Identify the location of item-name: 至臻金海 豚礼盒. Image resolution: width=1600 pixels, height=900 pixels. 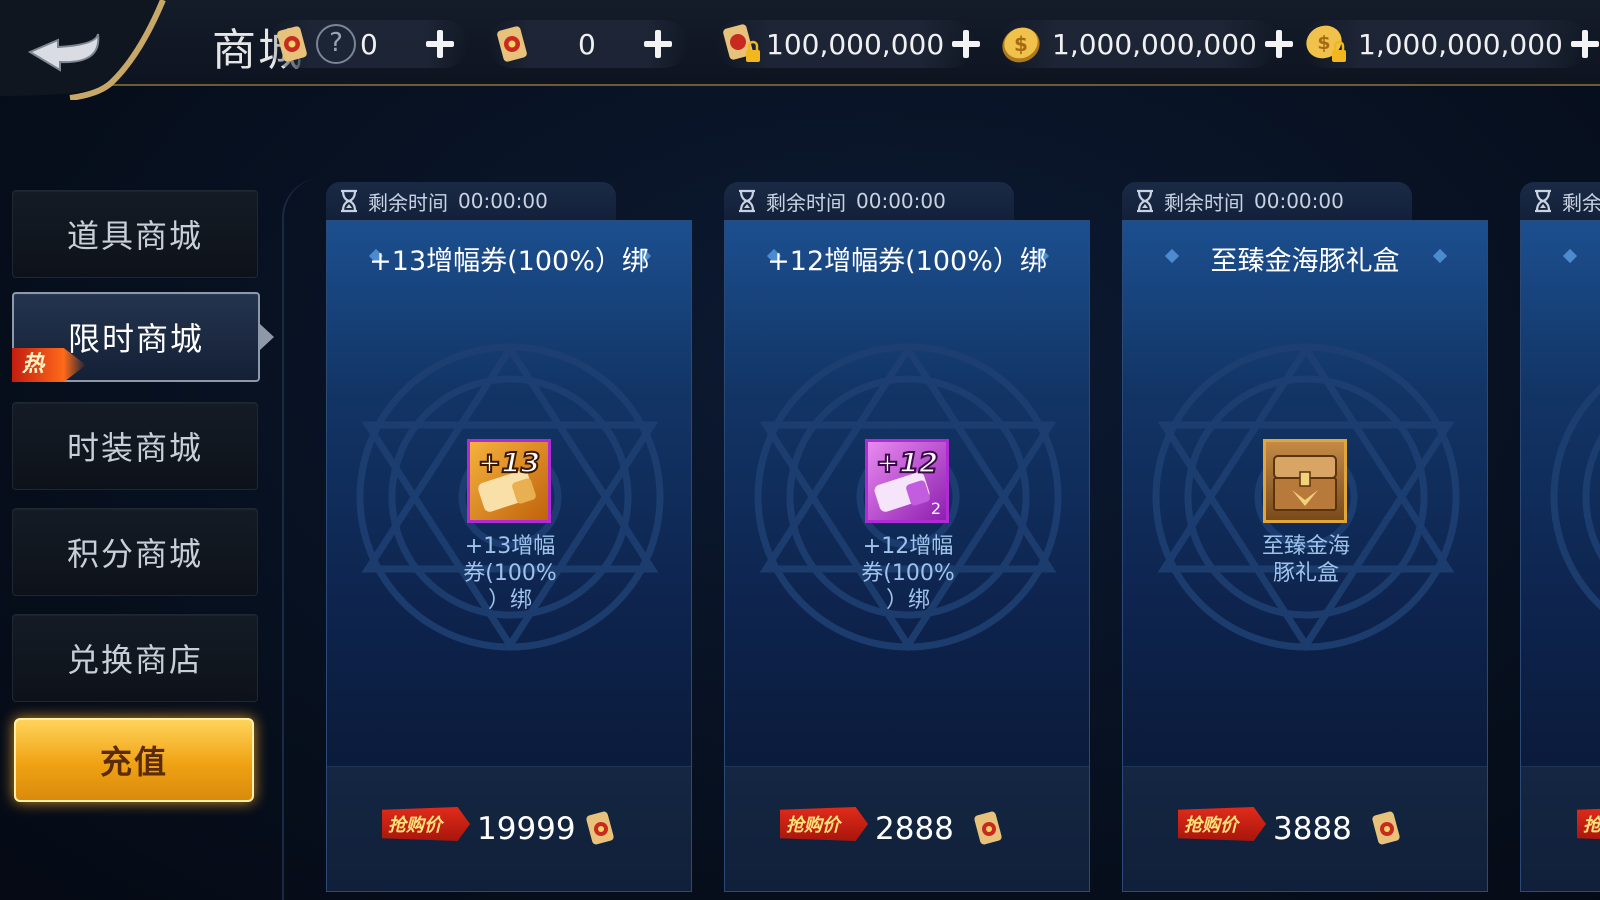
(1306, 560).